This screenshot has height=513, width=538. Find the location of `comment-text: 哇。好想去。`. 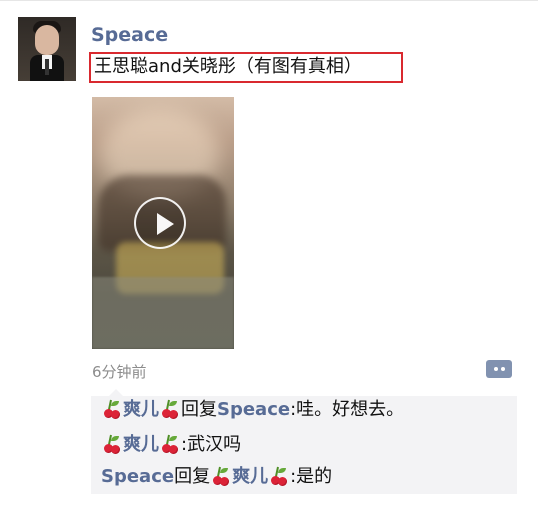

comment-text: 哇。好想去。 is located at coordinates (350, 409).